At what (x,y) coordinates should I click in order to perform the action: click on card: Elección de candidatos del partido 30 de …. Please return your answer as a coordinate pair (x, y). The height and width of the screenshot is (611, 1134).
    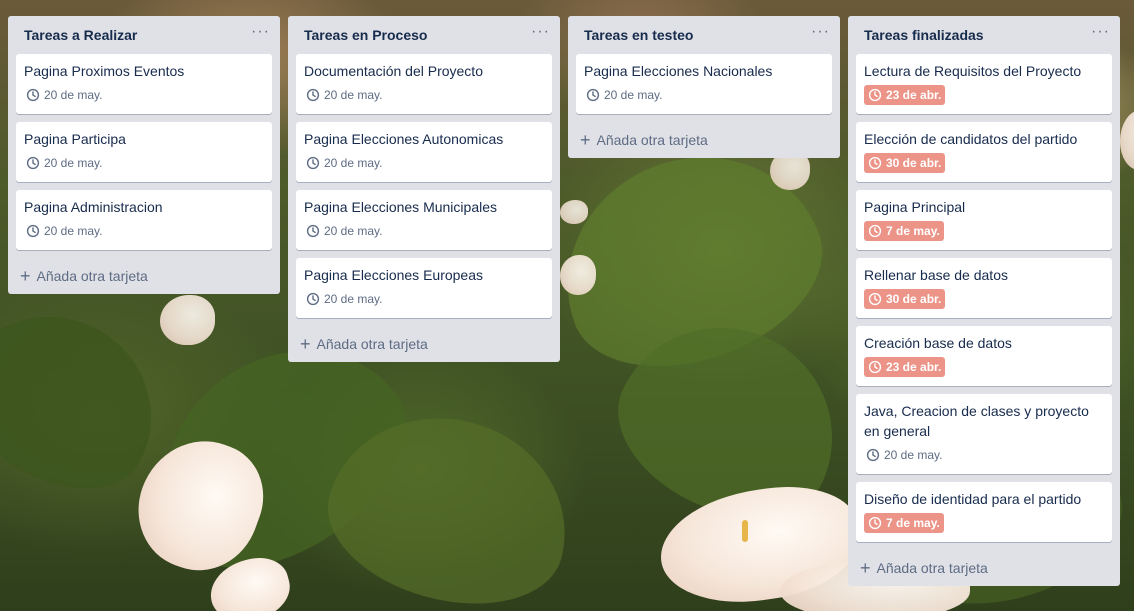
    Looking at the image, I should click on (984, 152).